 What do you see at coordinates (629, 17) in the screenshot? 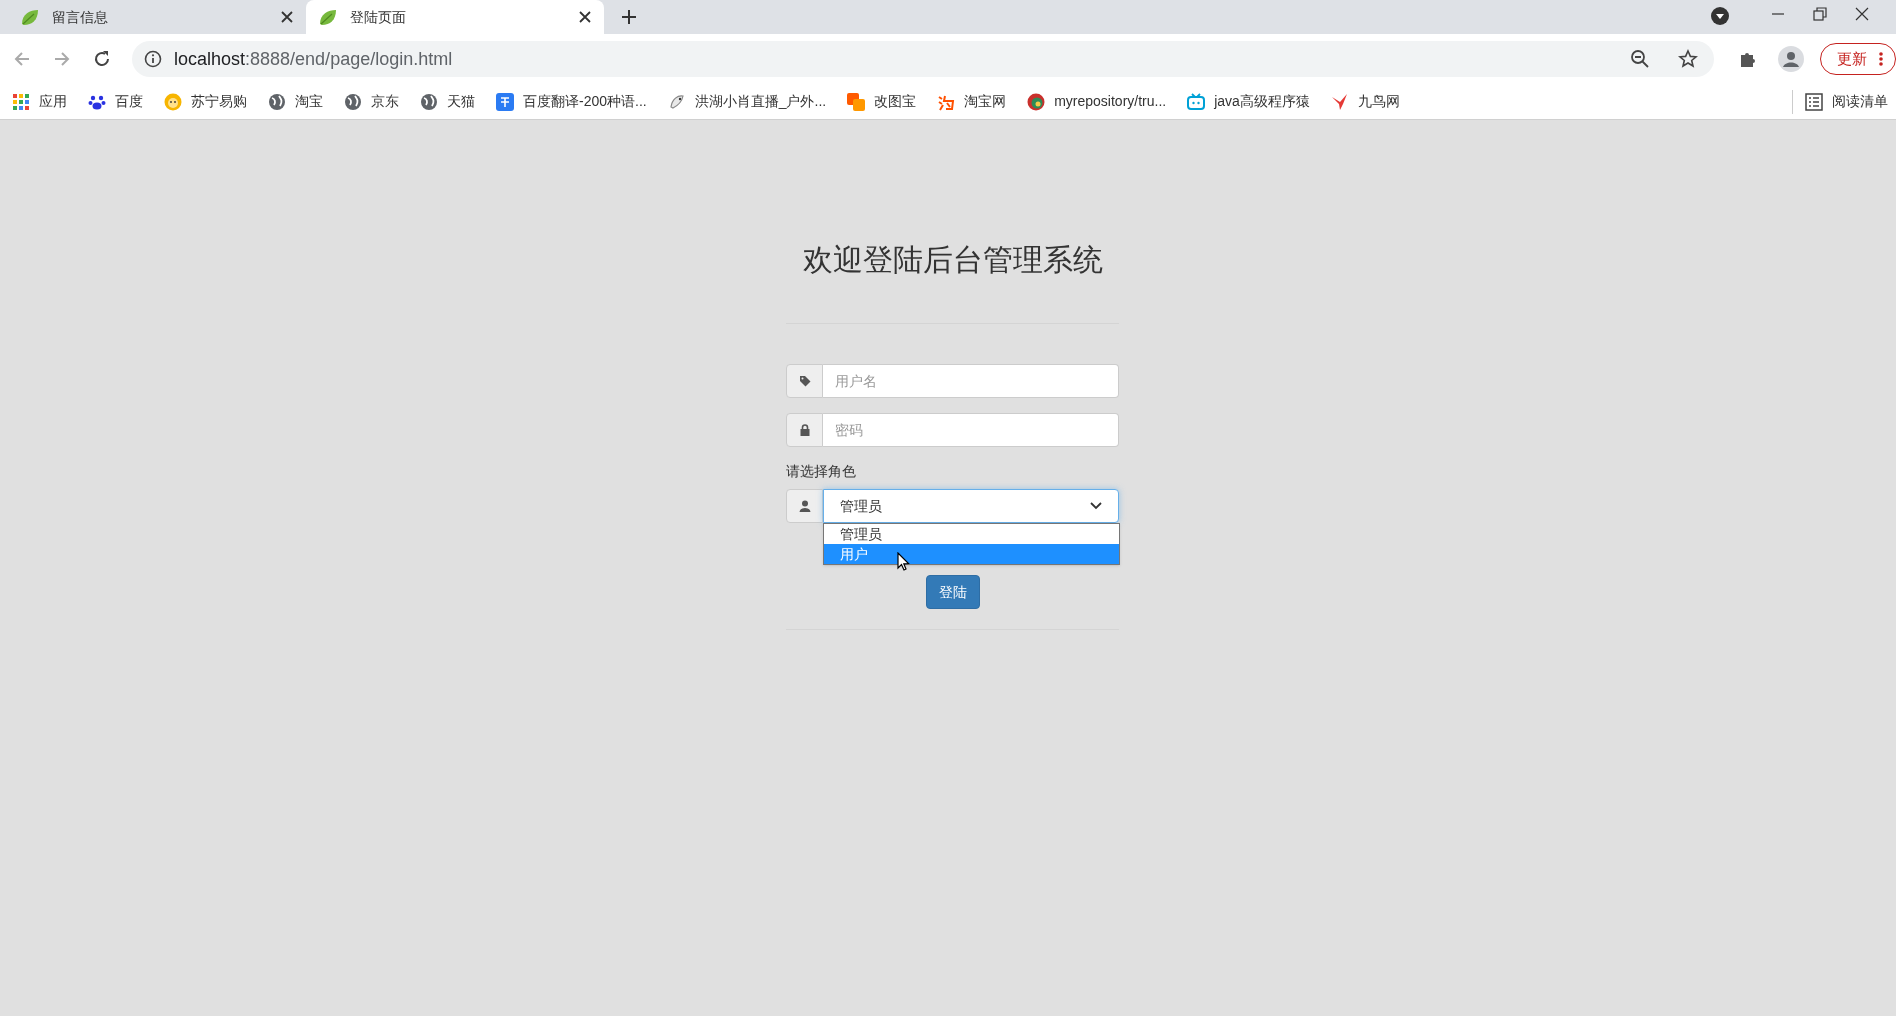
I see `new-tab-icon` at bounding box center [629, 17].